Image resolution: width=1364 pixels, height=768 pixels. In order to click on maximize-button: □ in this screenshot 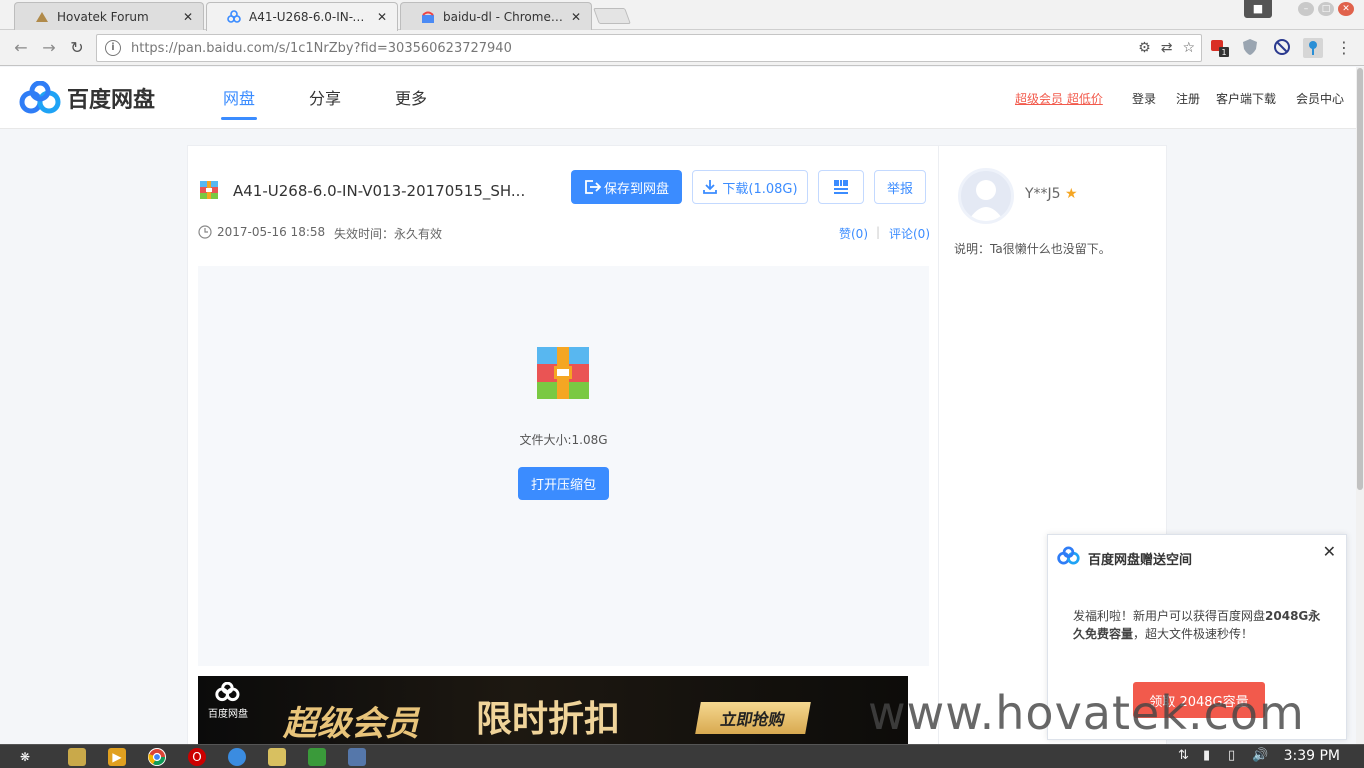, I will do `click(1326, 9)`.